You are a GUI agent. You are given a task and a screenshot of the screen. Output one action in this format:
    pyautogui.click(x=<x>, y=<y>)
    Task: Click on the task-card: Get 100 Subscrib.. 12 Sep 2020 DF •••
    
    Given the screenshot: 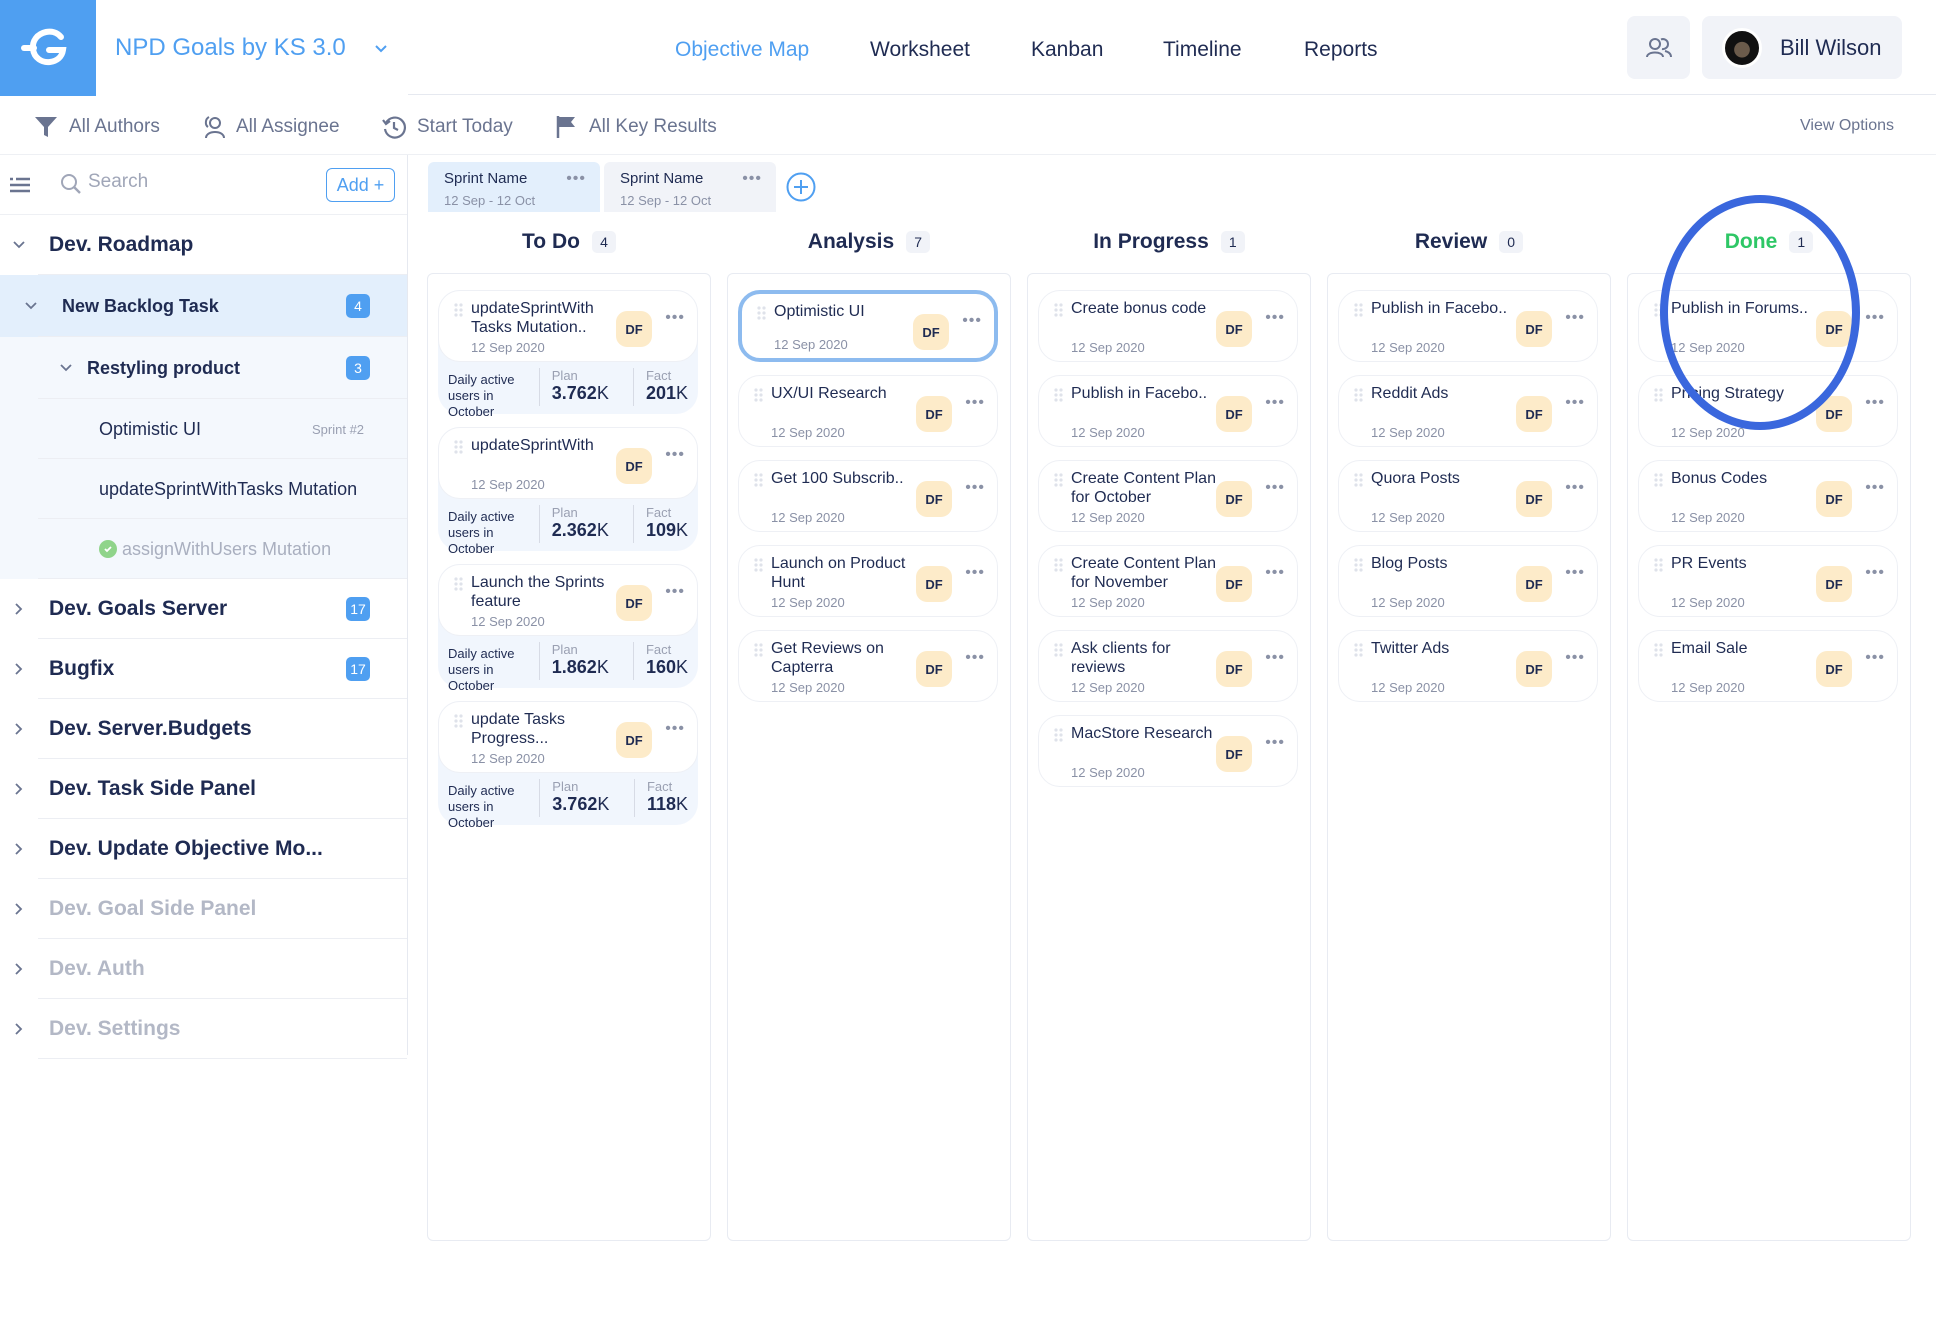 What is the action you would take?
    pyautogui.click(x=868, y=496)
    